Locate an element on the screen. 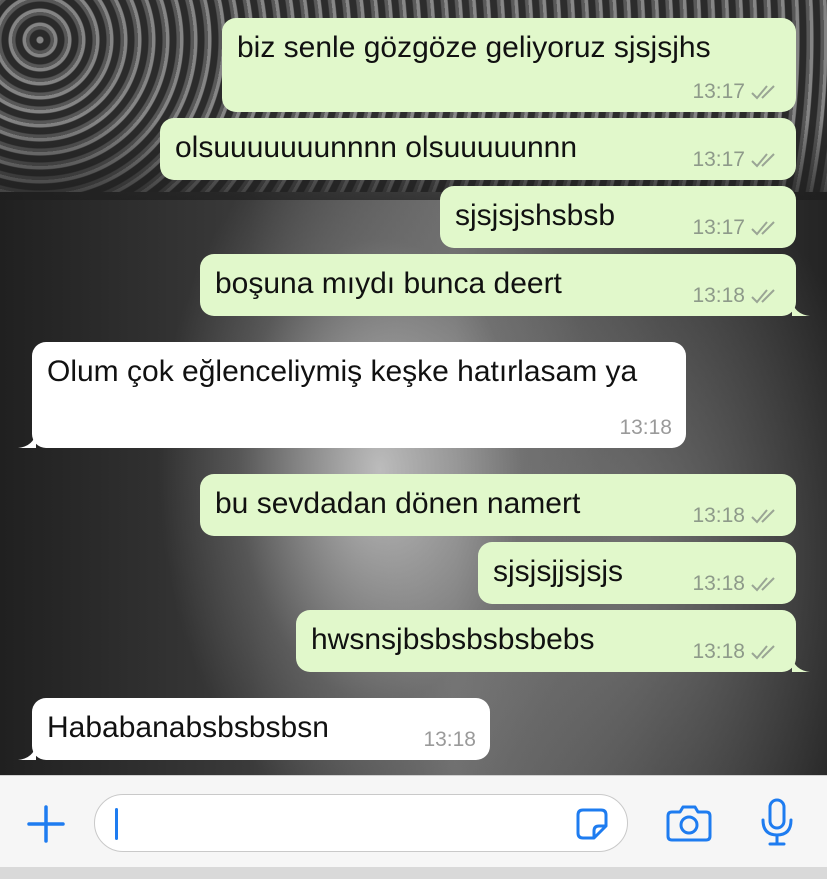 Image resolution: width=827 pixels, height=879 pixels. text-caret is located at coordinates (116, 824).